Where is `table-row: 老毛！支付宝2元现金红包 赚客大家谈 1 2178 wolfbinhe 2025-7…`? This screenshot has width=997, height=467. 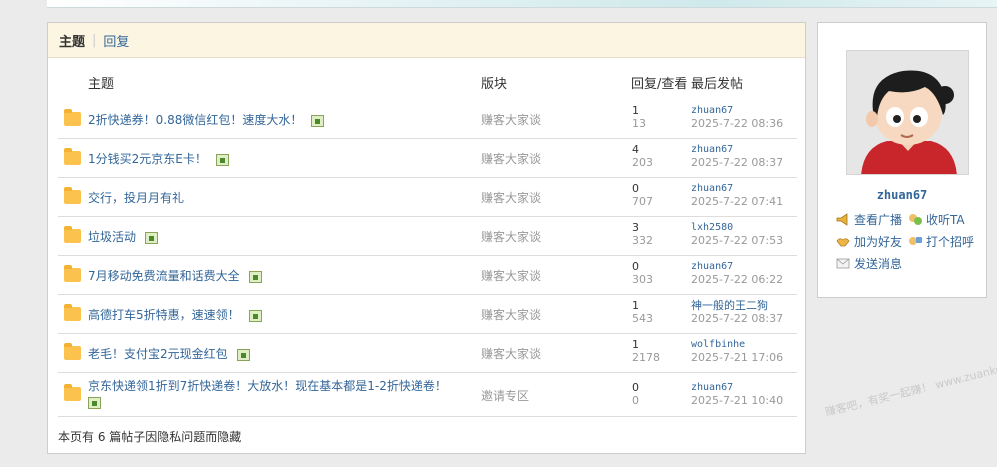
table-row: 老毛！支付宝2元现金红包 赚客大家谈 1 2178 wolfbinhe 2025-7… is located at coordinates (427, 353).